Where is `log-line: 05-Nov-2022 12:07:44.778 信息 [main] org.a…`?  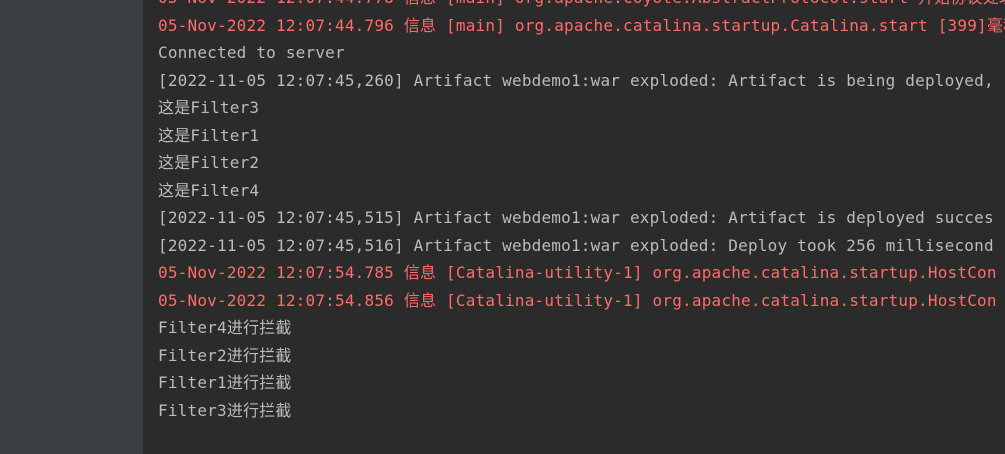
log-line: 05-Nov-2022 12:07:44.778 信息 [main] org.a… is located at coordinates (581, 6).